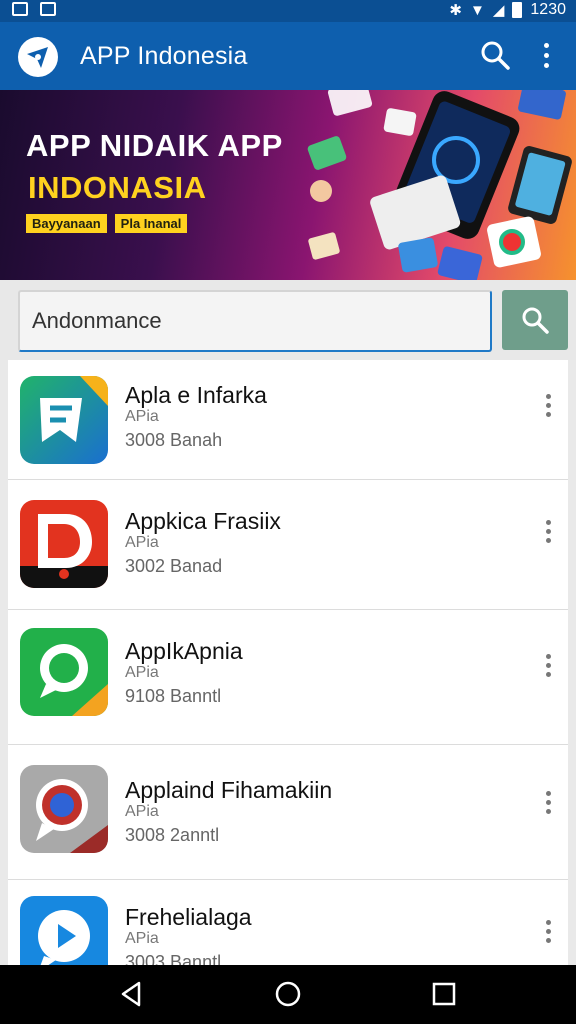 This screenshot has height=1024, width=576. What do you see at coordinates (288, 420) in the screenshot?
I see `list-item: Apla e Infarka APia 3008 Banah` at bounding box center [288, 420].